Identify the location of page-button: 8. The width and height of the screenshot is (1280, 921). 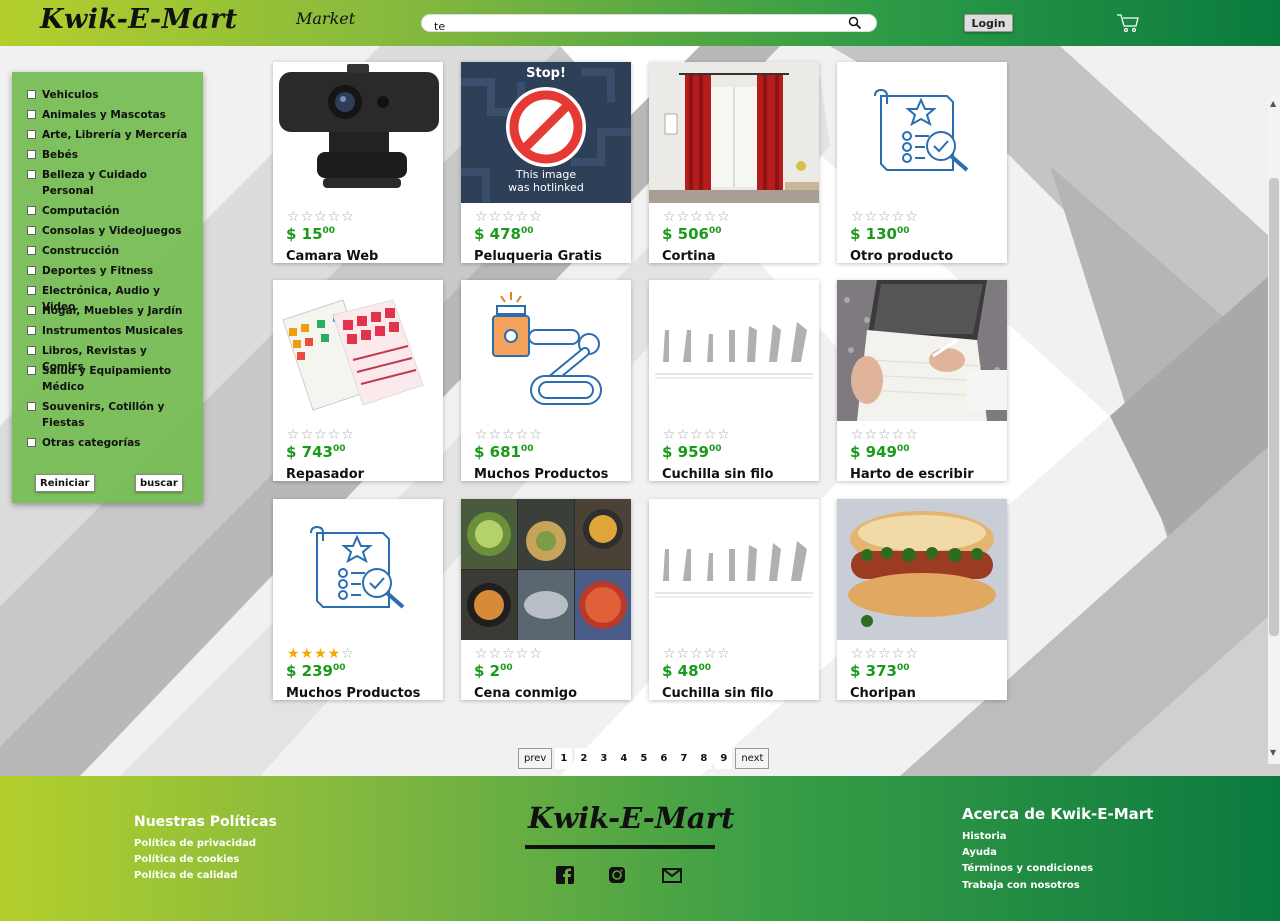
(704, 758).